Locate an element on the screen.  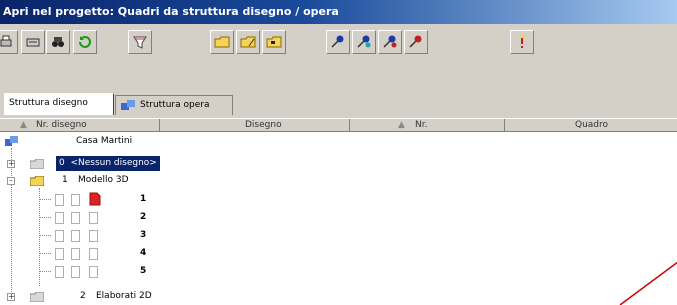
pin-blue-red-icon is located at coordinates (390, 42).